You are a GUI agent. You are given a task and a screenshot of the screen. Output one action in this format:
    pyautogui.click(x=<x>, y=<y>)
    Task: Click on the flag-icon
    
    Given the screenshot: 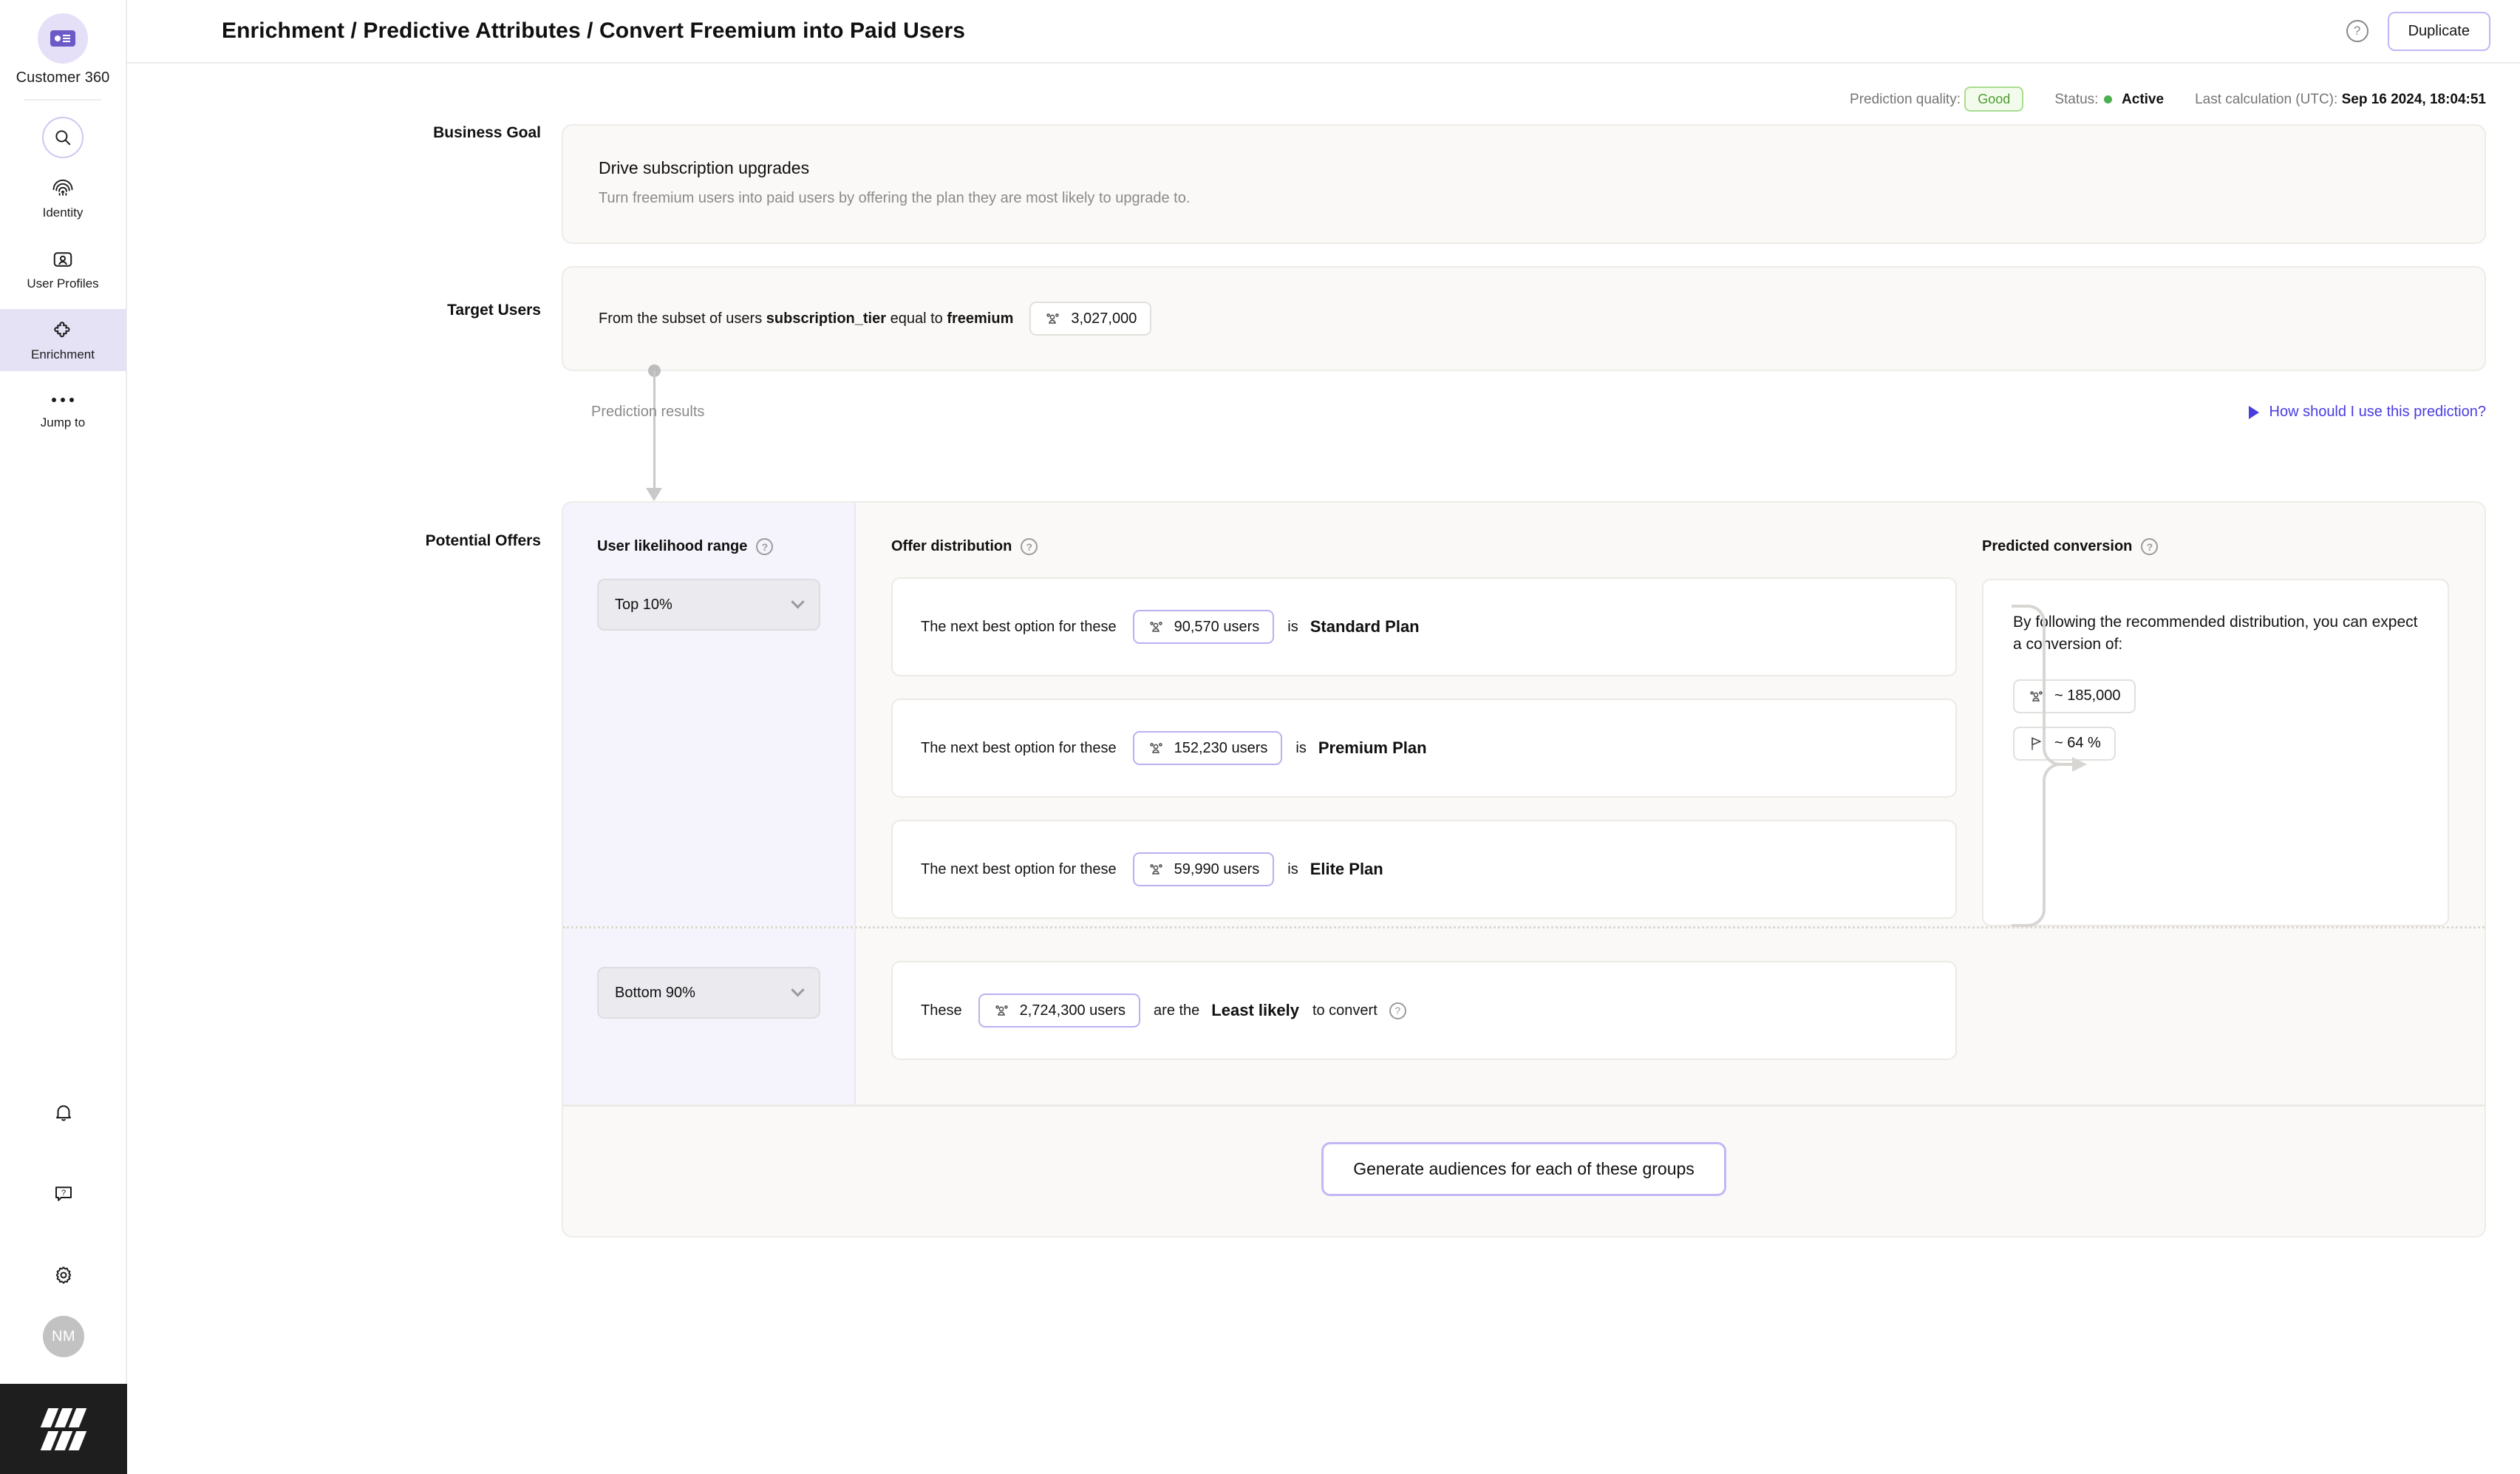 What is the action you would take?
    pyautogui.click(x=2037, y=744)
    